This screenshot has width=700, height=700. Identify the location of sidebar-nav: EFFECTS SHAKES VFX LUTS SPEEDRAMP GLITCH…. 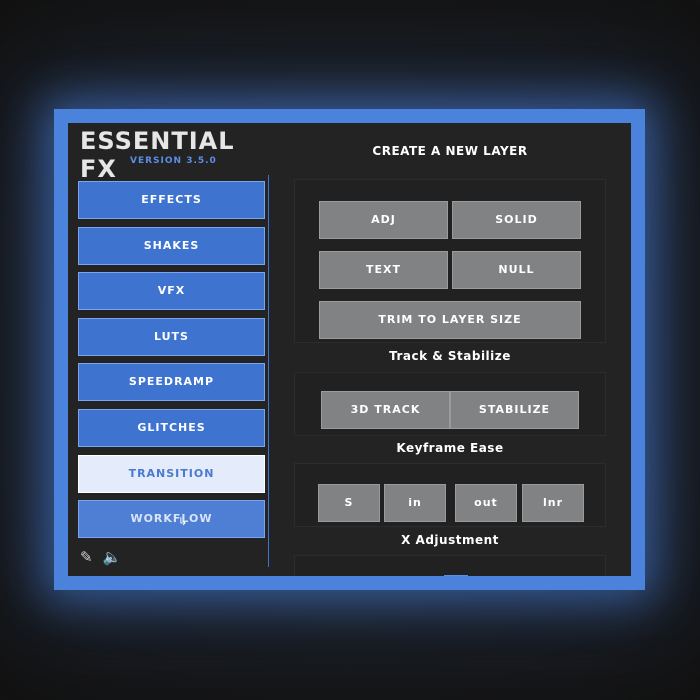
(171, 363).